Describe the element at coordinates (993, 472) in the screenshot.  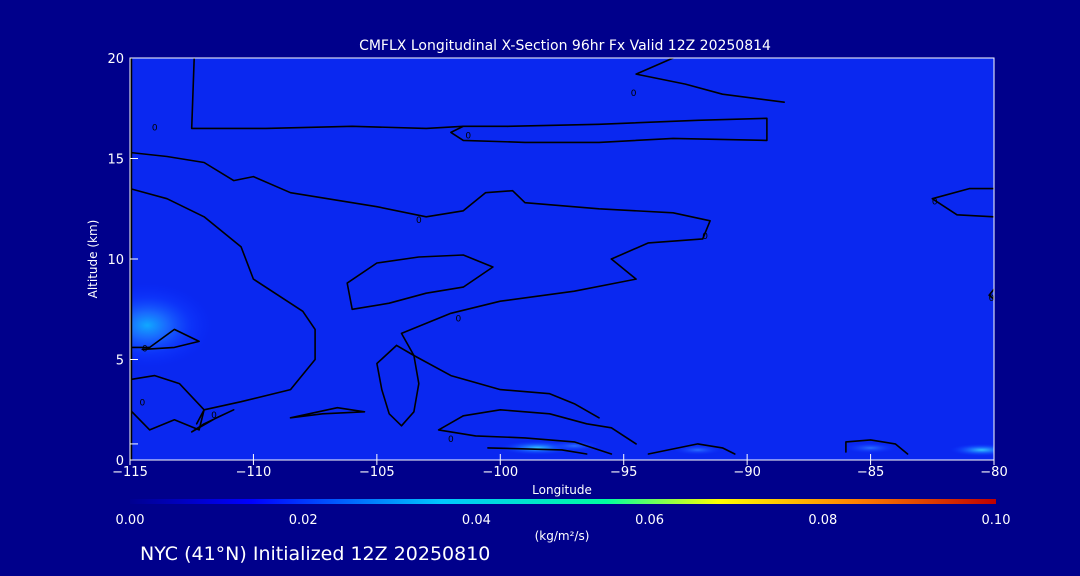
I see `x-tick-label-7: −80` at that location.